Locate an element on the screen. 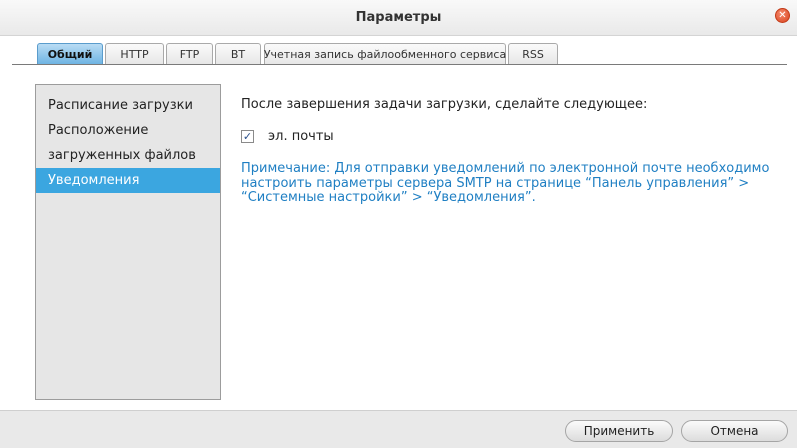 This screenshot has height=448, width=797. cancel-button: Отмена is located at coordinates (734, 431).